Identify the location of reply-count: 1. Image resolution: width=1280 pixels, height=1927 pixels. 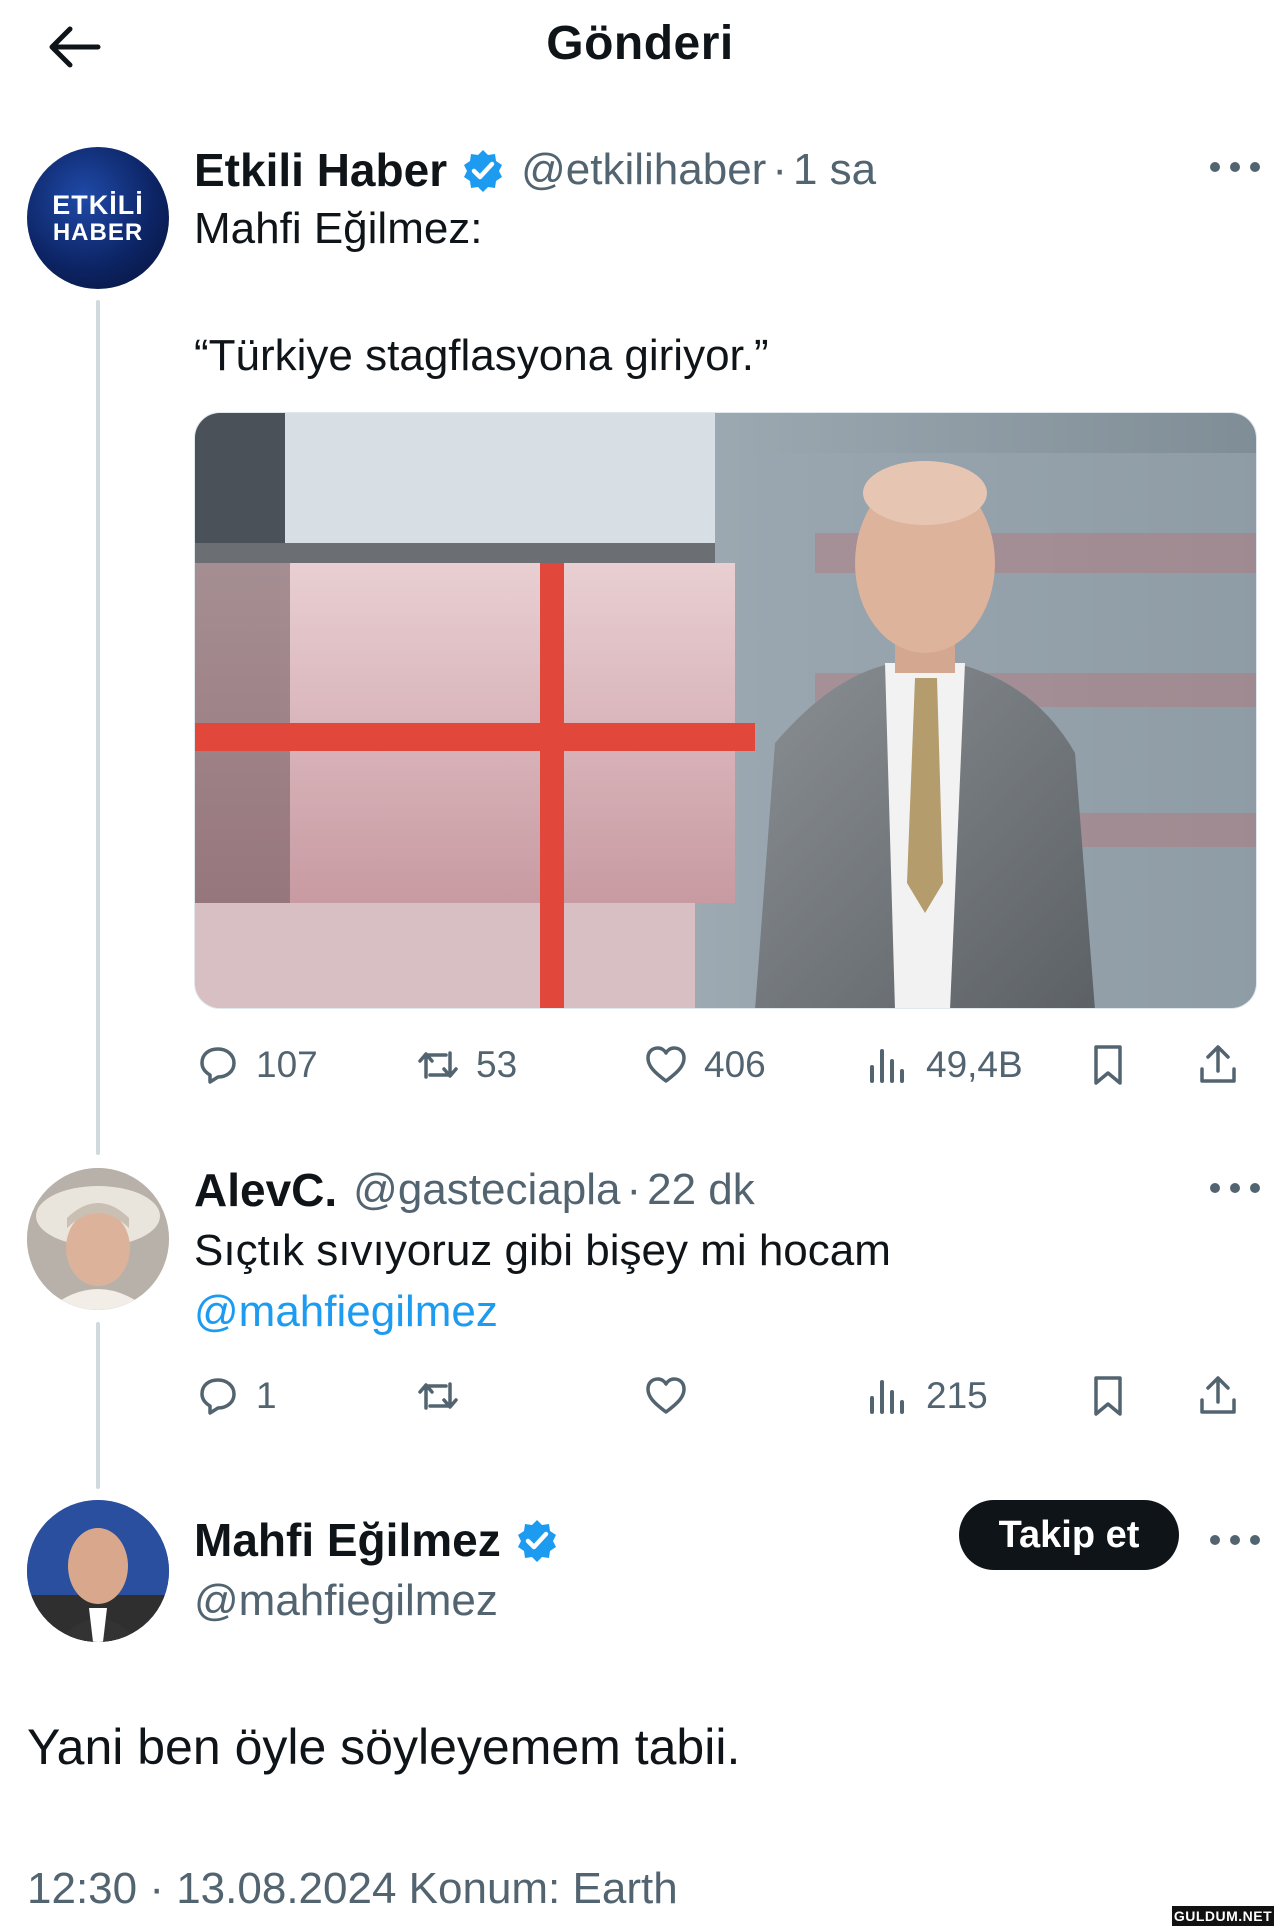
(266, 1395).